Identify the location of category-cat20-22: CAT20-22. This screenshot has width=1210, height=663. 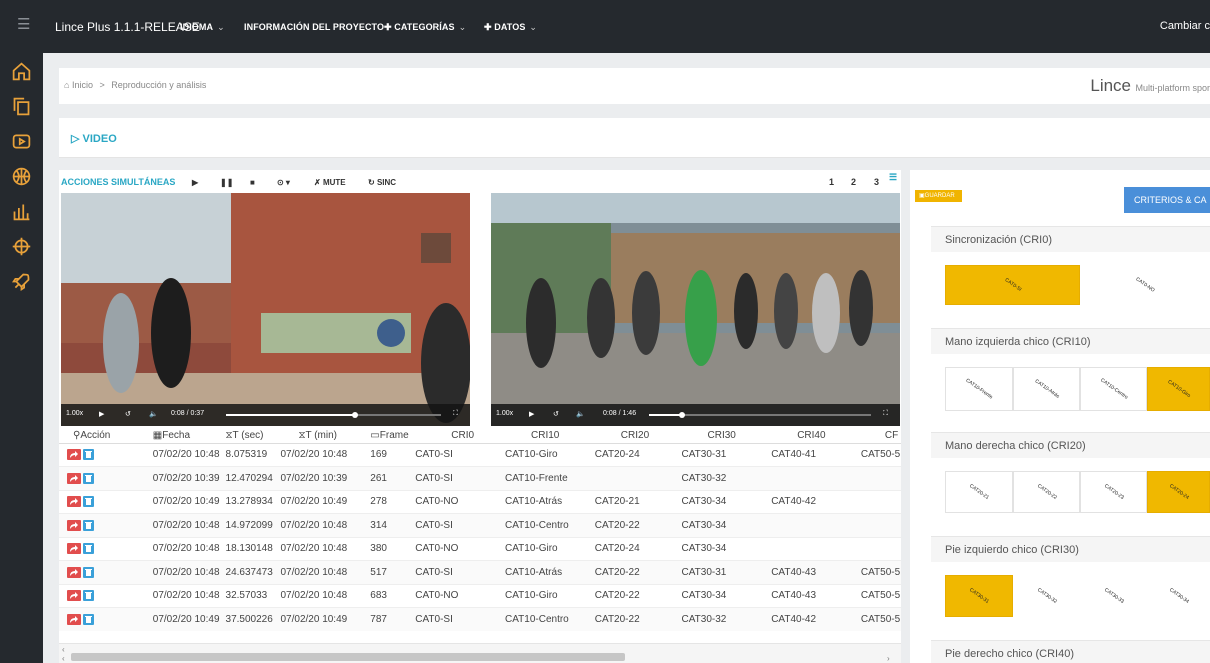
(1046, 492).